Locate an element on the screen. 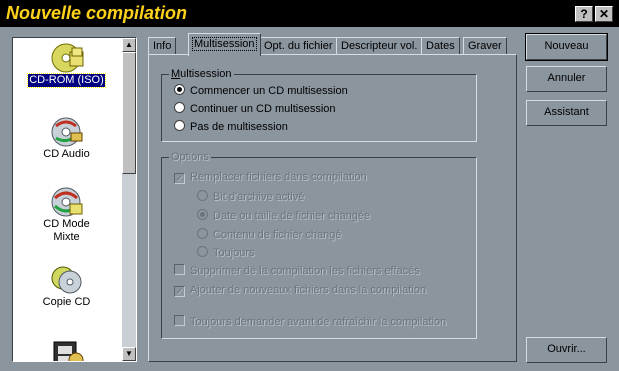  multisession-group-label: Multisession is located at coordinates (201, 74).